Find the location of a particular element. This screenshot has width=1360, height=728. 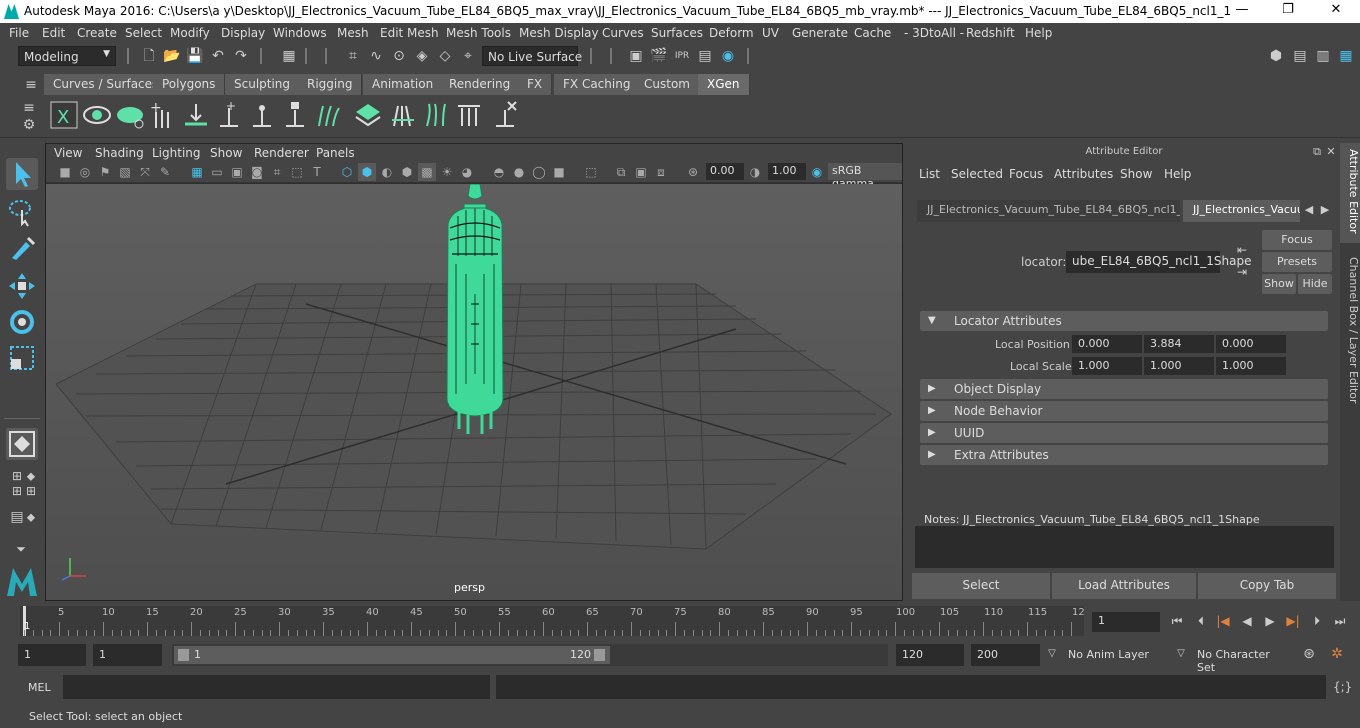

menu-help: Help is located at coordinates (1038, 33).